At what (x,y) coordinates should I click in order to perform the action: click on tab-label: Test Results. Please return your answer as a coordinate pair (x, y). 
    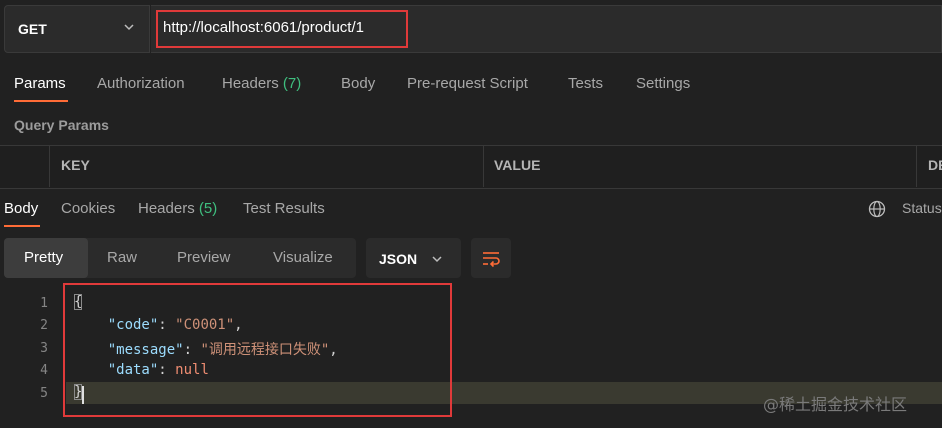
    Looking at the image, I should click on (284, 208).